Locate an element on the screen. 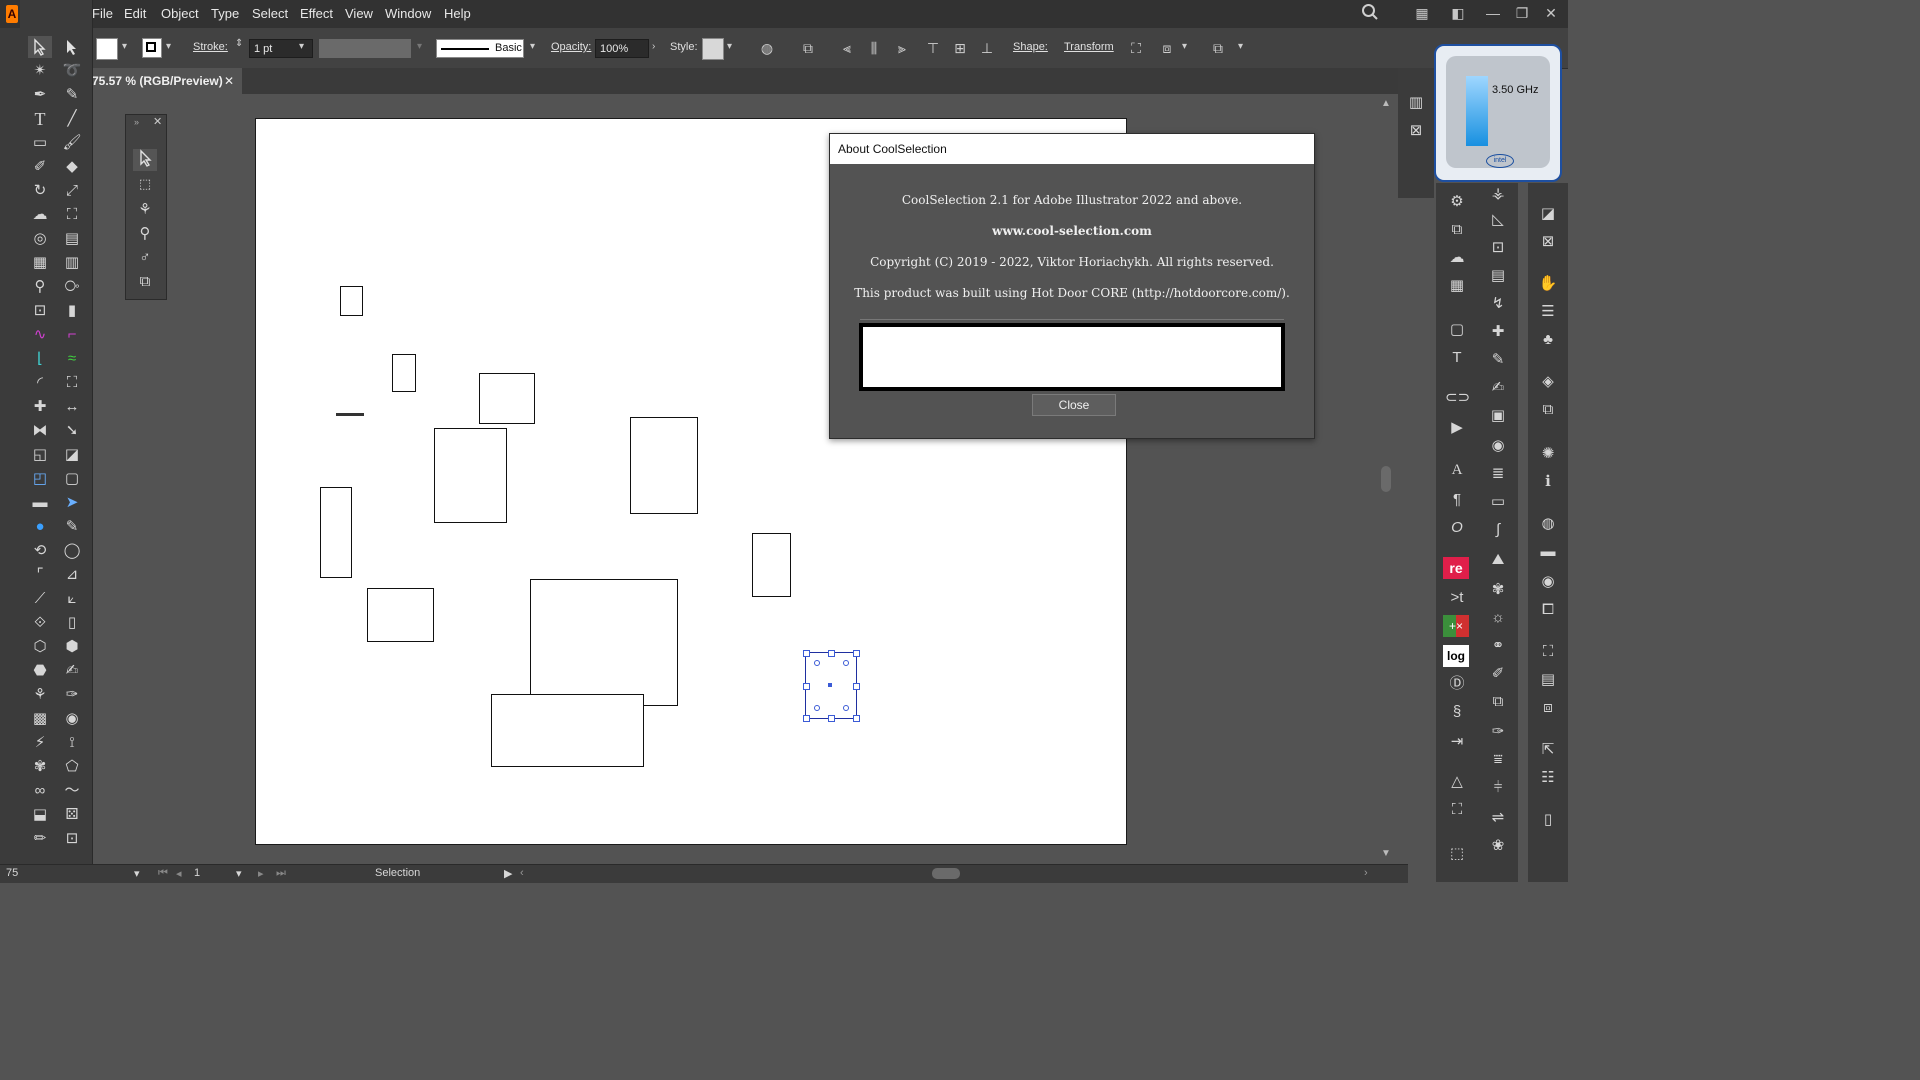 This screenshot has width=1920, height=1080. plugin-panel-icon: ▤ is located at coordinates (1498, 276).